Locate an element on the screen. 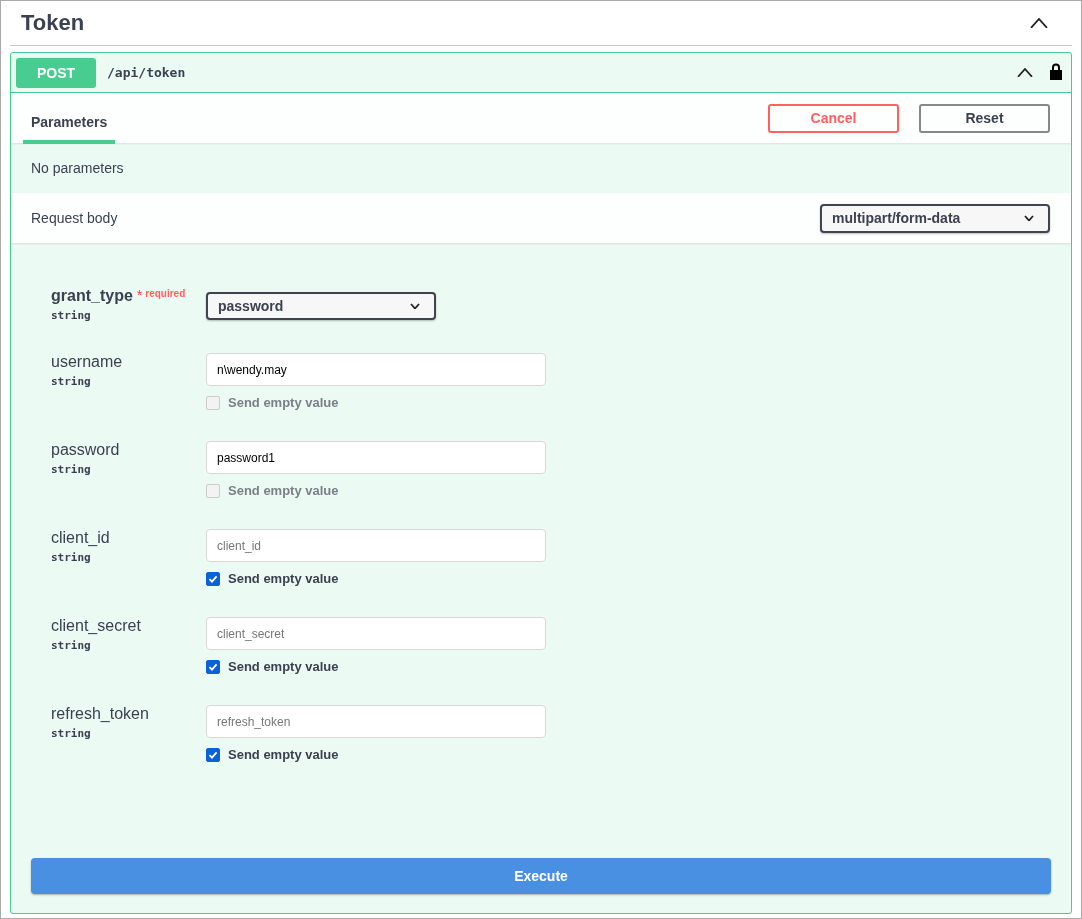 The width and height of the screenshot is (1082, 919). text-input: refresh_token is located at coordinates (376, 721).